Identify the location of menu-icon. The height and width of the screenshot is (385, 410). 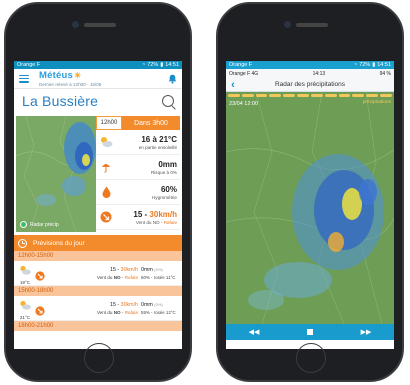
(24, 78).